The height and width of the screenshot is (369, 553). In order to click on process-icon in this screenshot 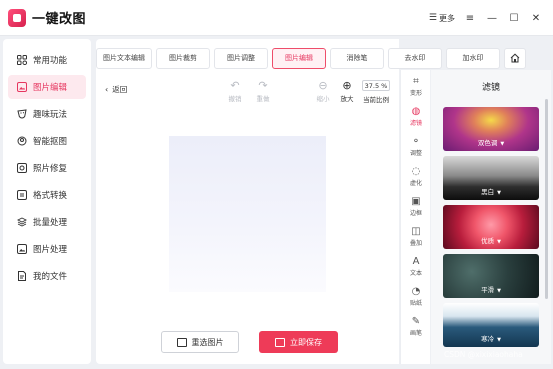, I will do `click(21, 249)`.